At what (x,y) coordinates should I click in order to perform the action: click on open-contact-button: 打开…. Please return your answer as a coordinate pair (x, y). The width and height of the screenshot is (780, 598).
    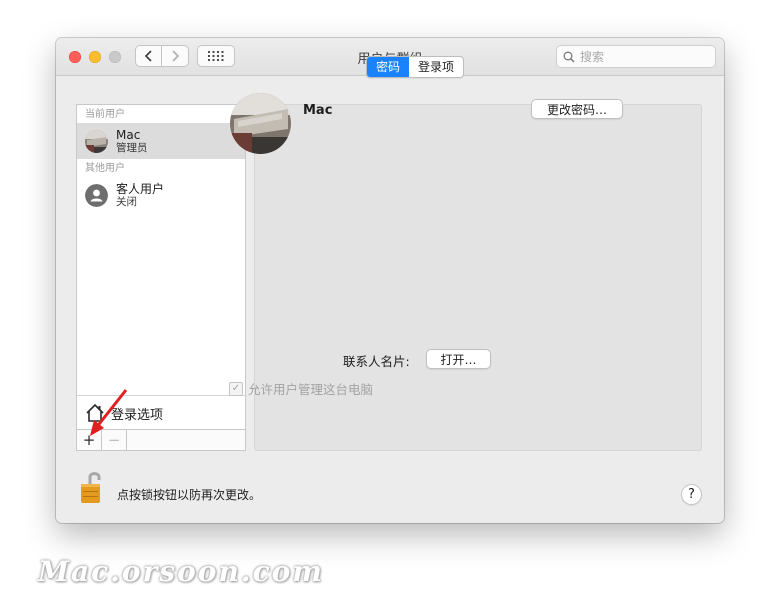
    Looking at the image, I should click on (458, 359).